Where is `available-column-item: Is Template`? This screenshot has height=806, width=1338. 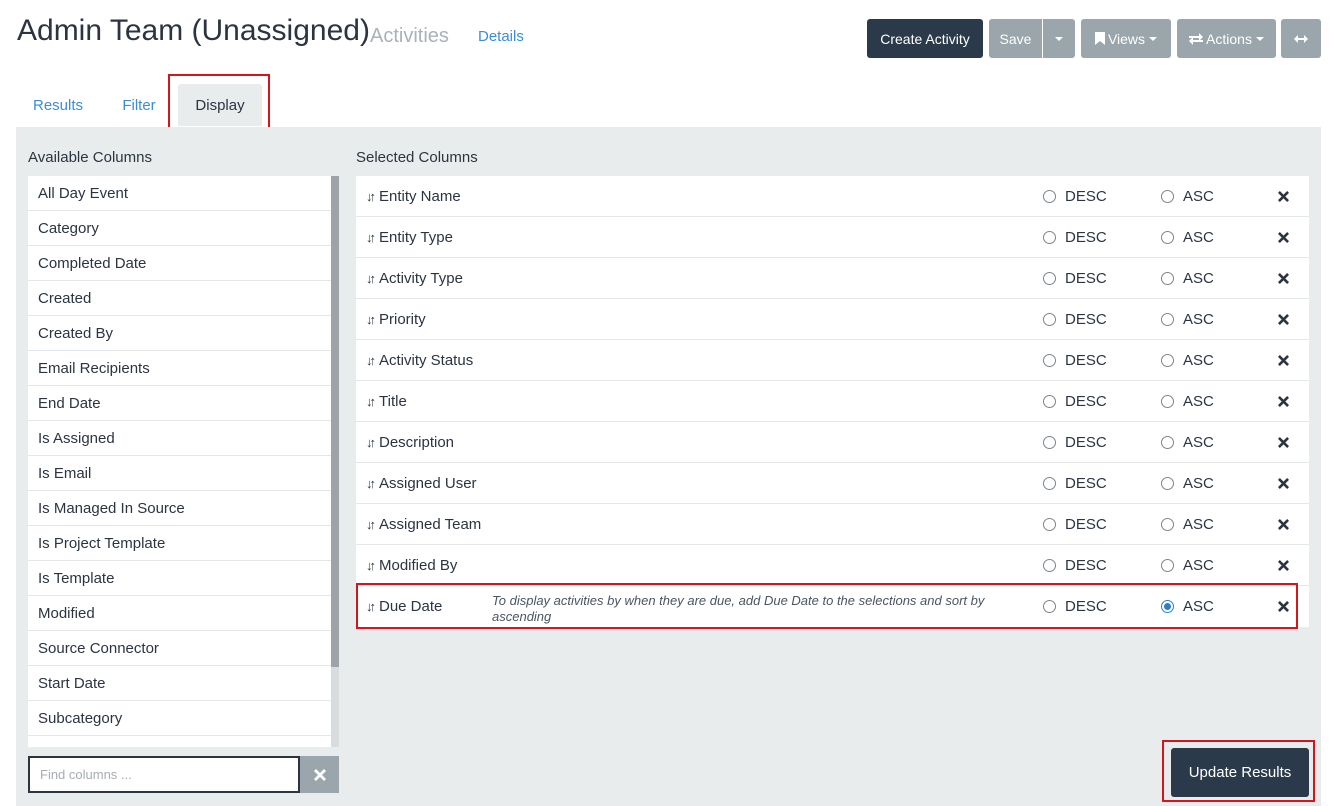 available-column-item: Is Template is located at coordinates (179, 578).